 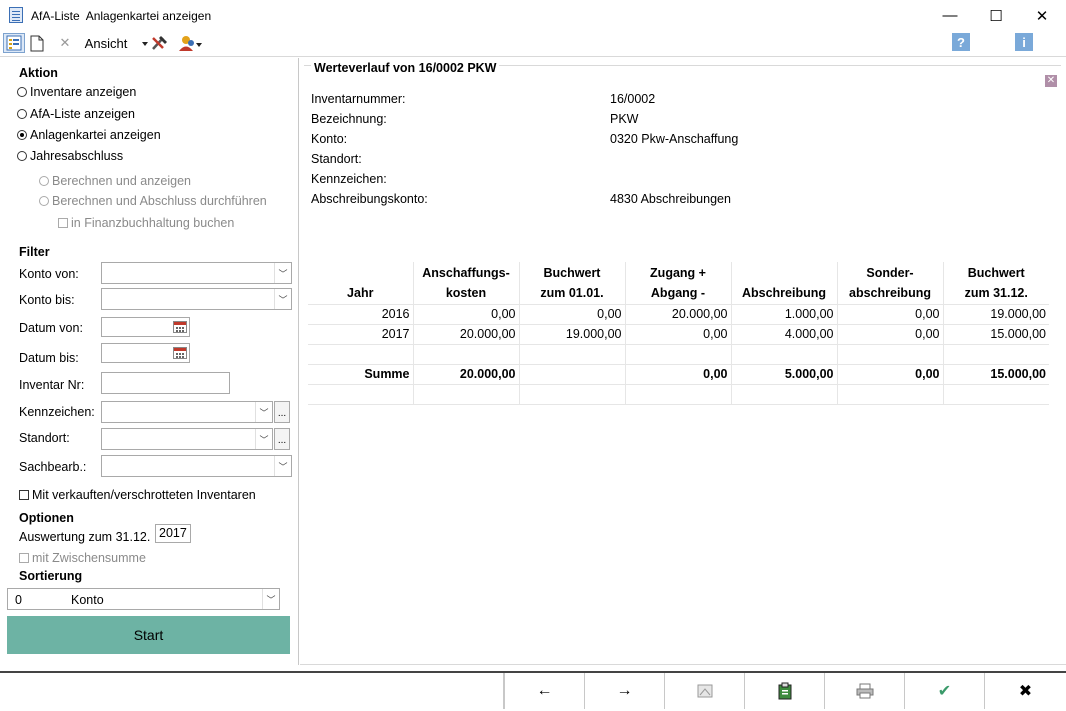 I want to click on sortierung-select: 0 Konto ﹀, so click(x=143, y=599).